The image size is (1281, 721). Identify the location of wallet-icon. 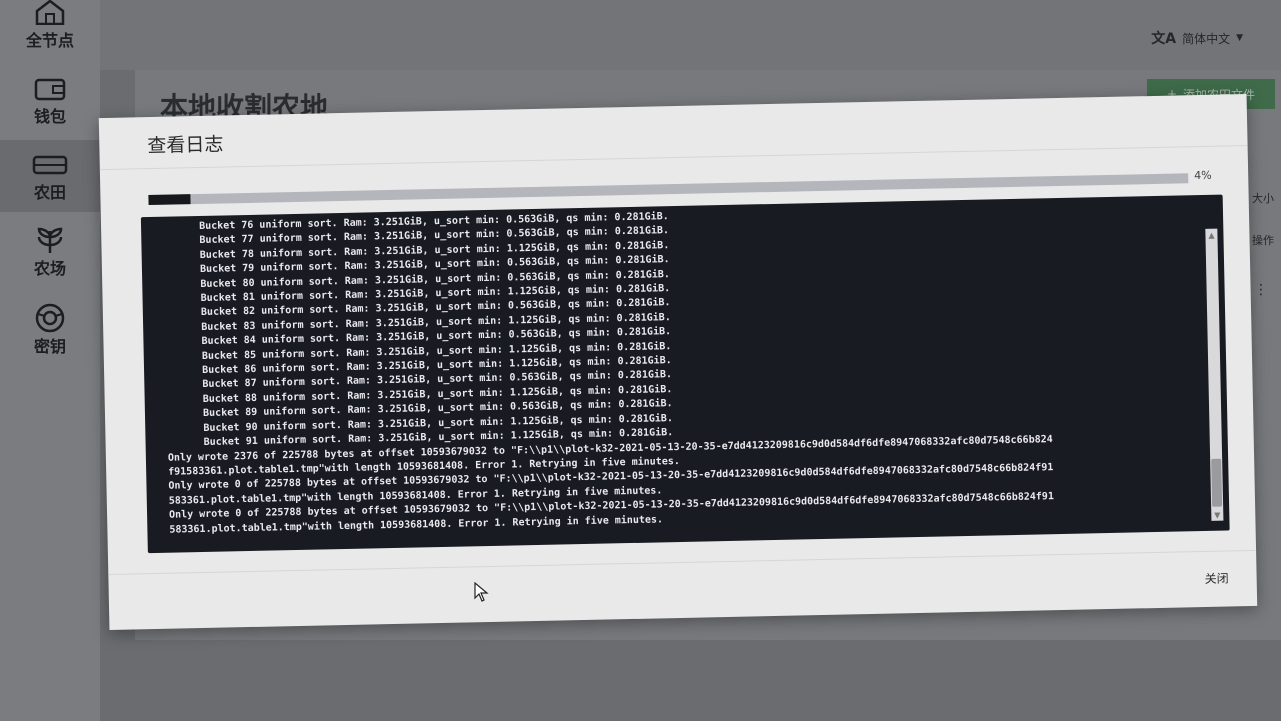
(50, 88).